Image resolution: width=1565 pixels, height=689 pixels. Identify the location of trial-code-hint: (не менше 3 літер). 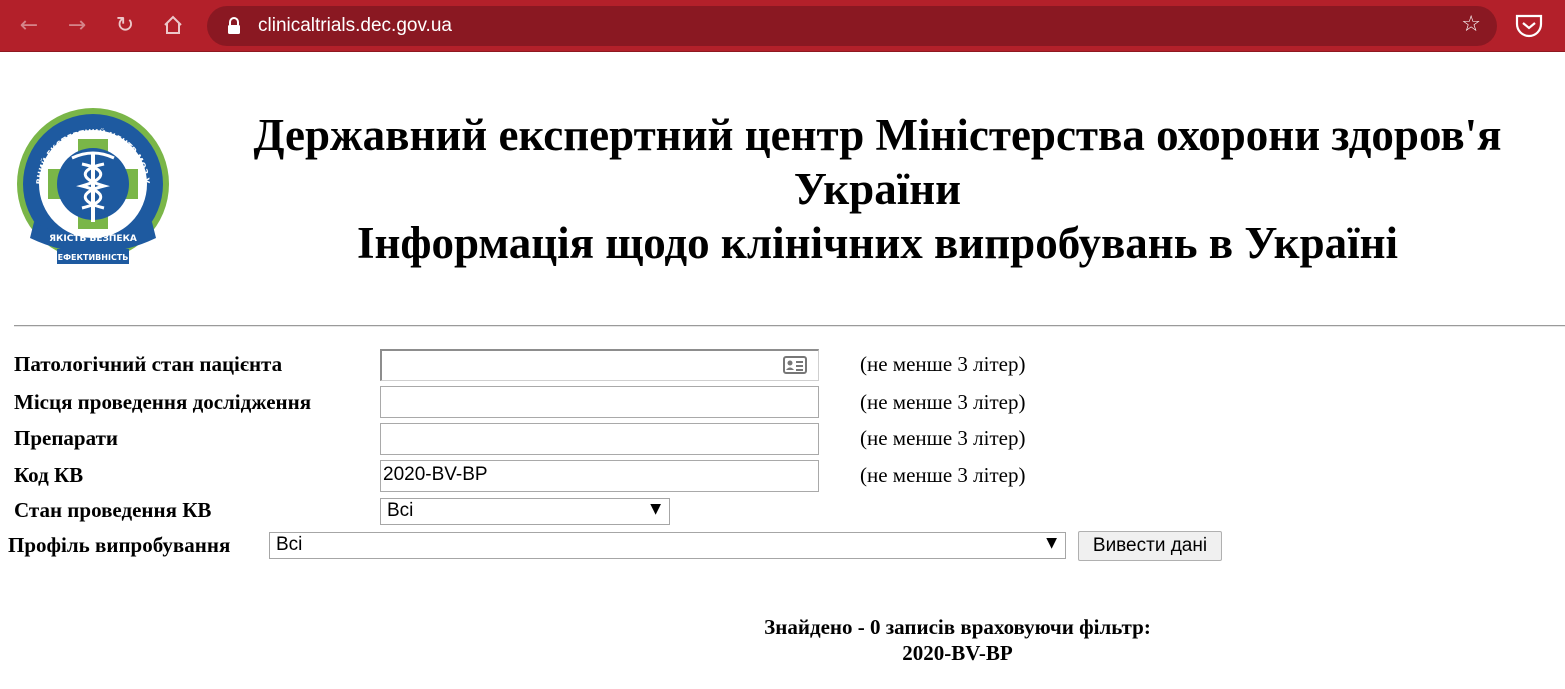
(943, 475).